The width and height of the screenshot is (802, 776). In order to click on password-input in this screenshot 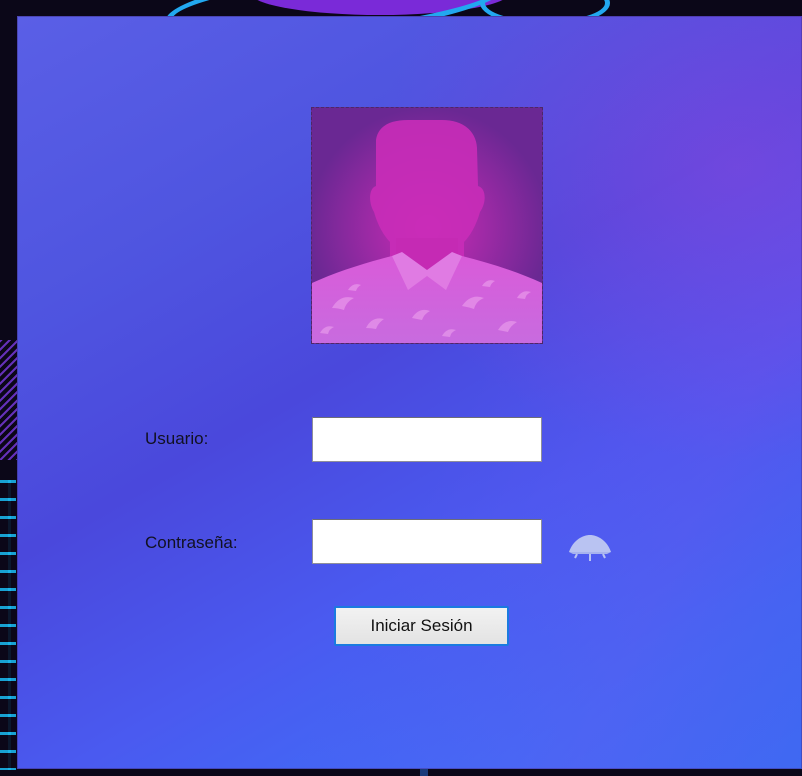, I will do `click(427, 541)`.